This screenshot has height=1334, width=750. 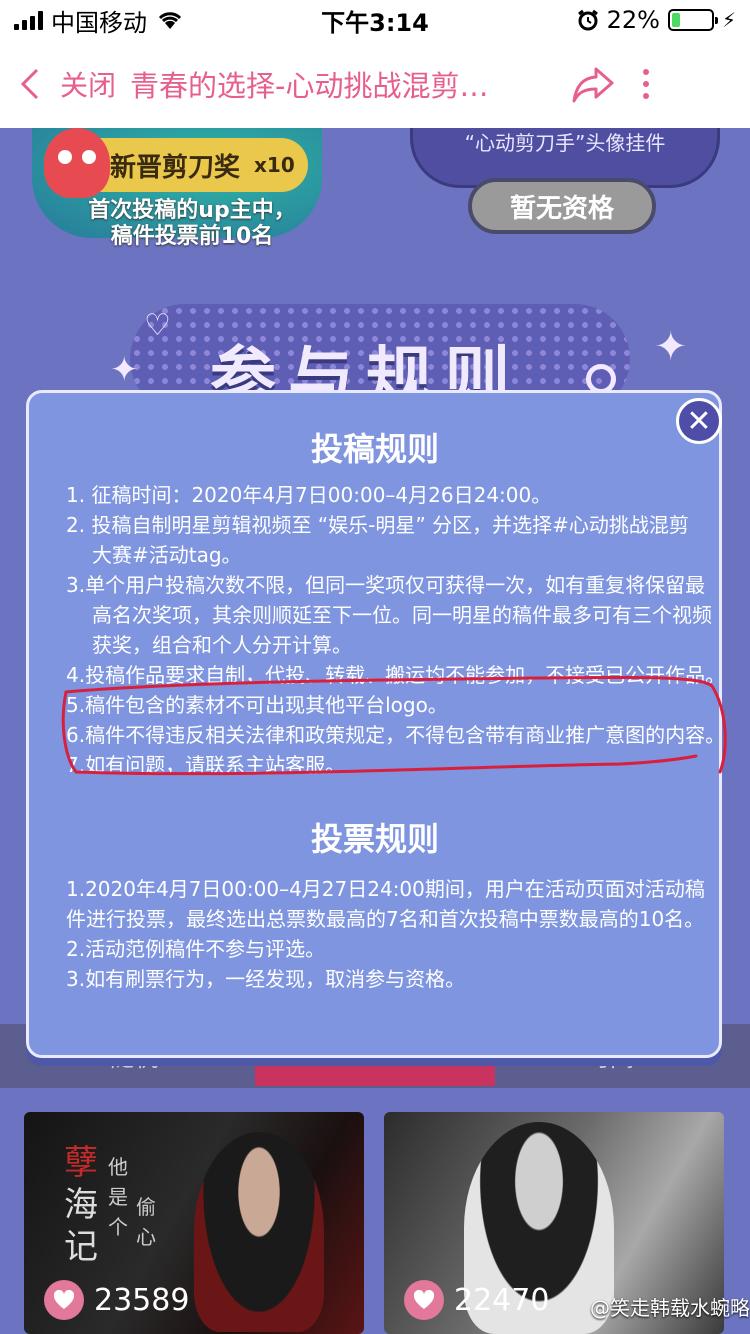 I want to click on award-title: 新晋剪刀奖, so click(x=175, y=167).